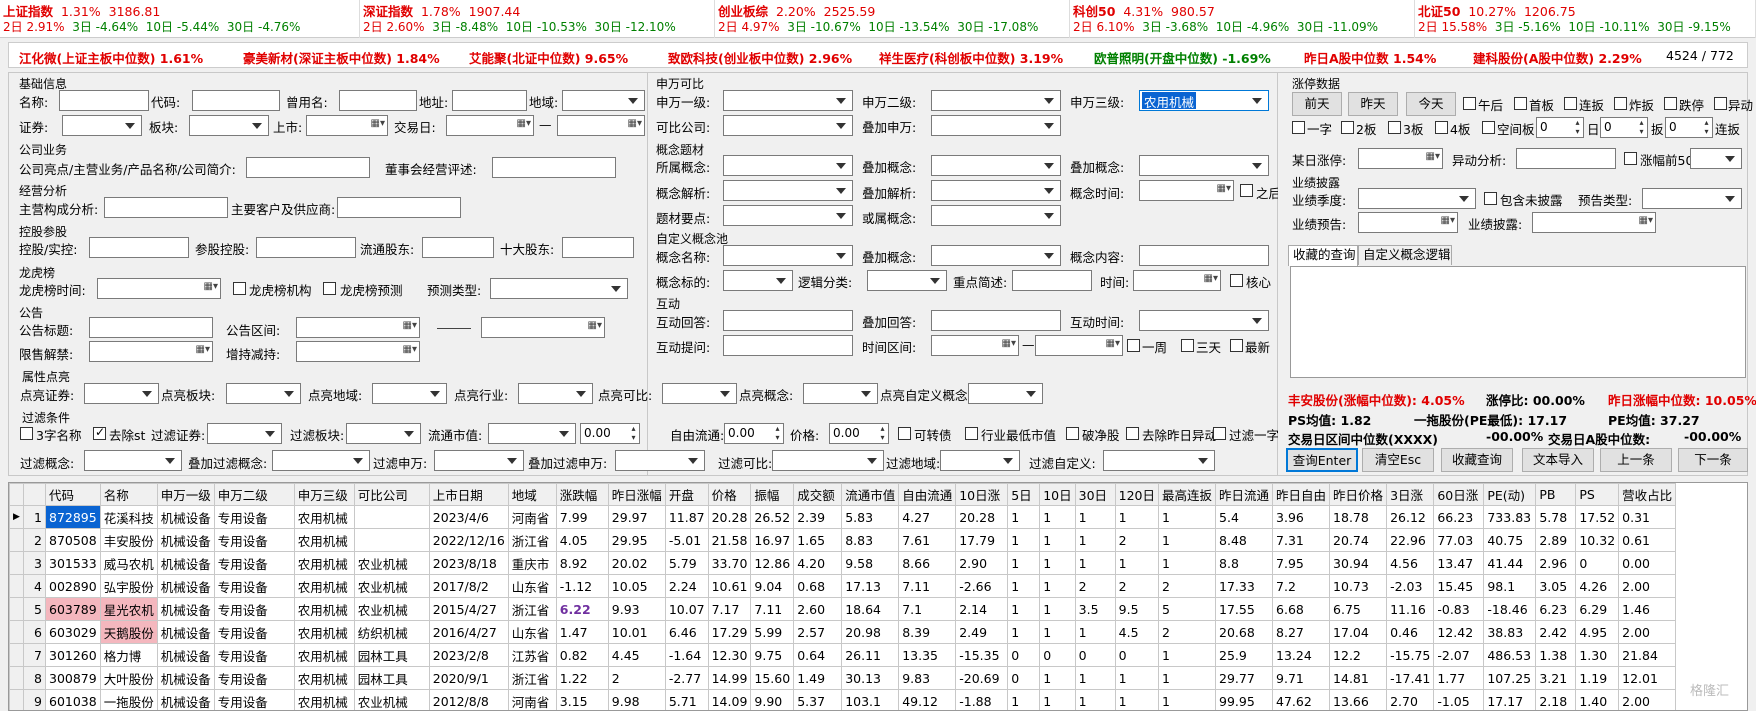 The width and height of the screenshot is (1756, 711). What do you see at coordinates (139, 247) in the screenshot?
I see `control-input` at bounding box center [139, 247].